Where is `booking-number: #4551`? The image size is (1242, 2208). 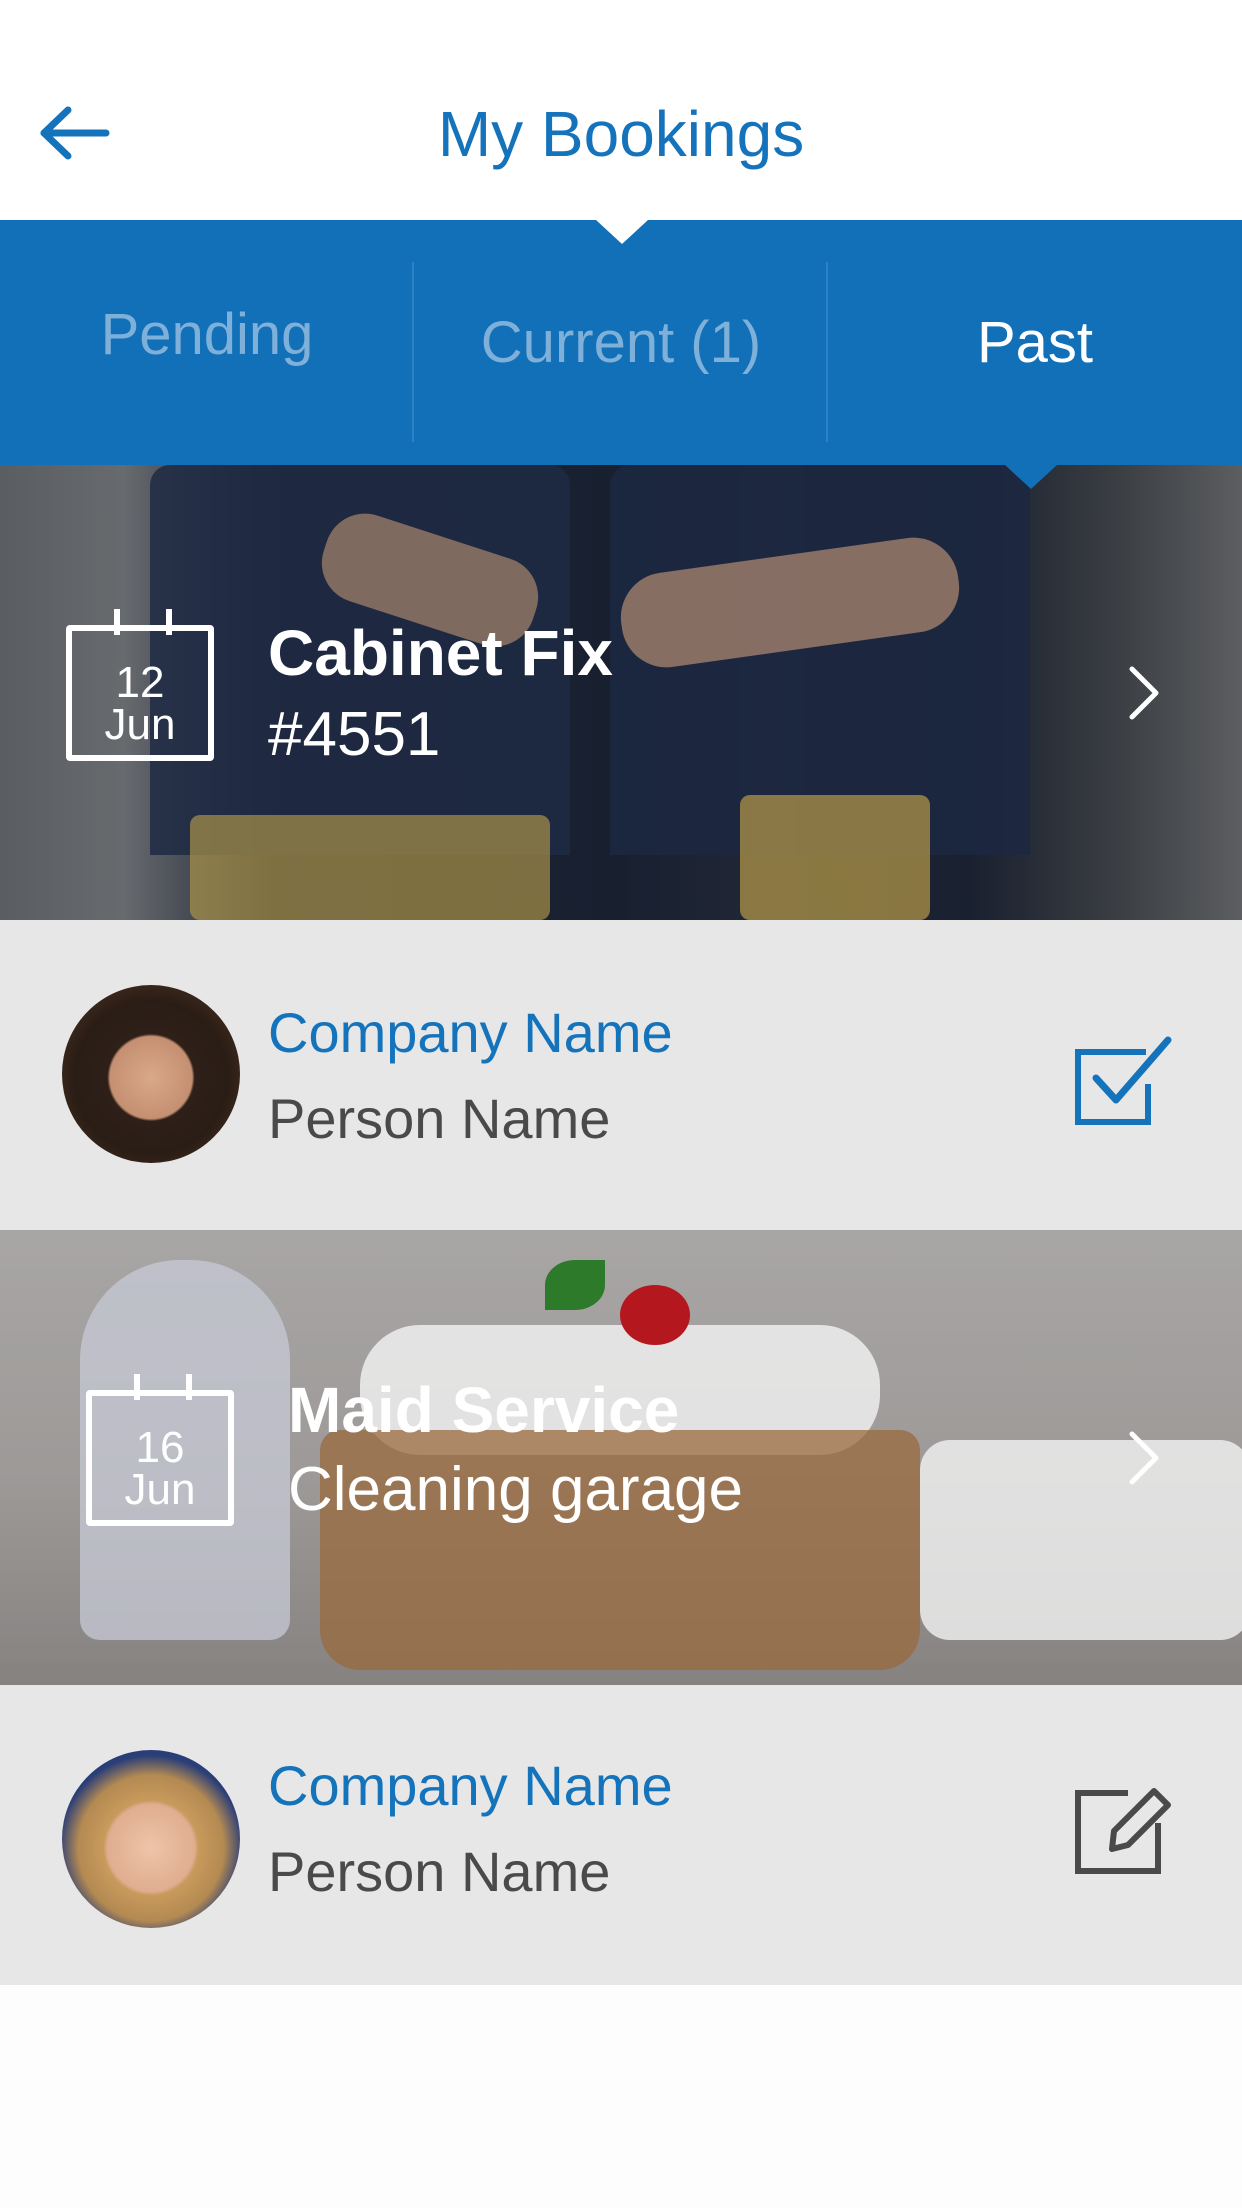 booking-number: #4551 is located at coordinates (354, 734).